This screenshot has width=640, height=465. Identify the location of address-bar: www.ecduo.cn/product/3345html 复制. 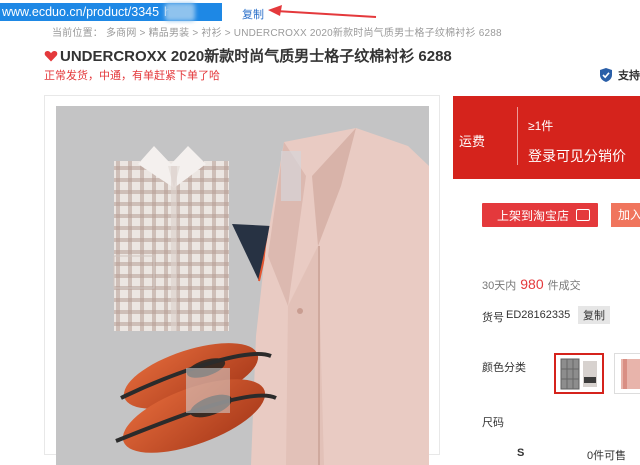
(320, 12).